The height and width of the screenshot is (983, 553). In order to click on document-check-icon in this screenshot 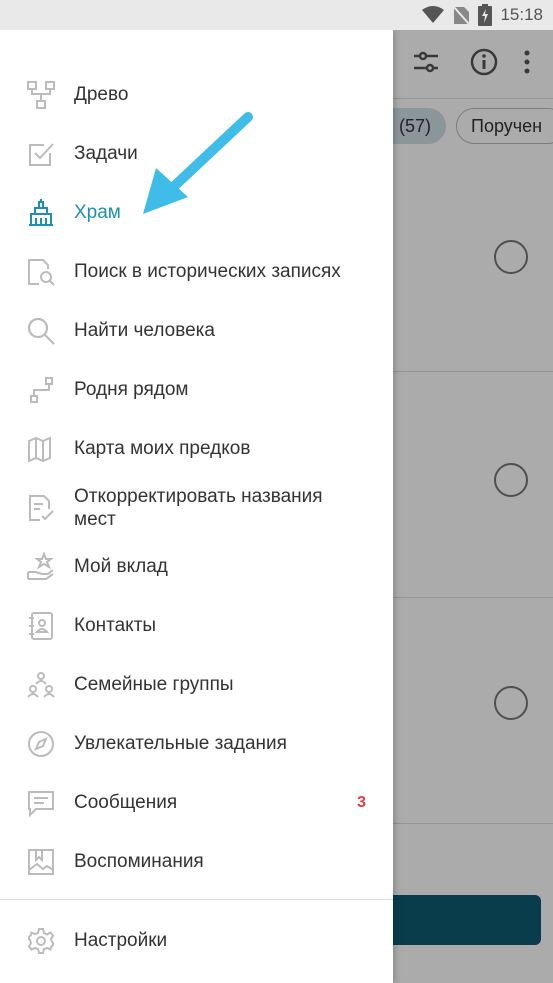, I will do `click(41, 508)`.